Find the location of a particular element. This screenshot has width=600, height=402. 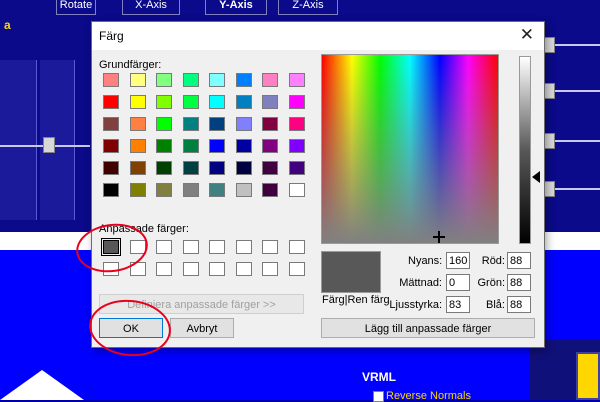

cancel-button: Avbryt is located at coordinates (202, 328).